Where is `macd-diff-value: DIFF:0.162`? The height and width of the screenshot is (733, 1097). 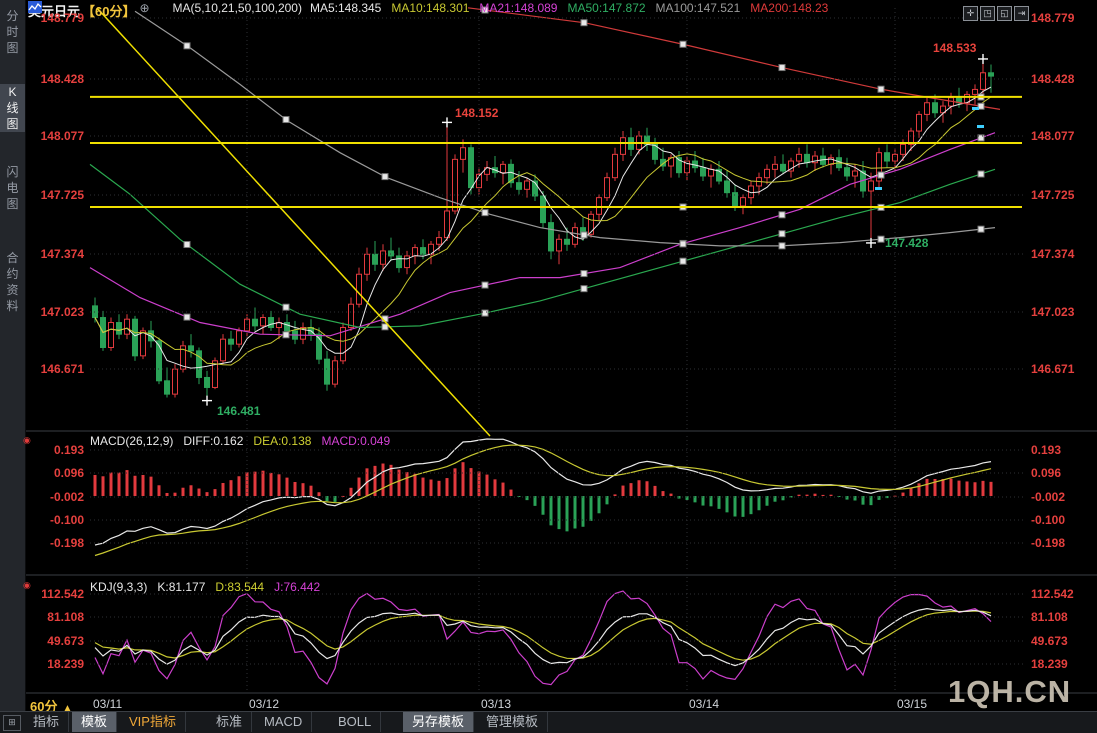 macd-diff-value: DIFF:0.162 is located at coordinates (213, 441).